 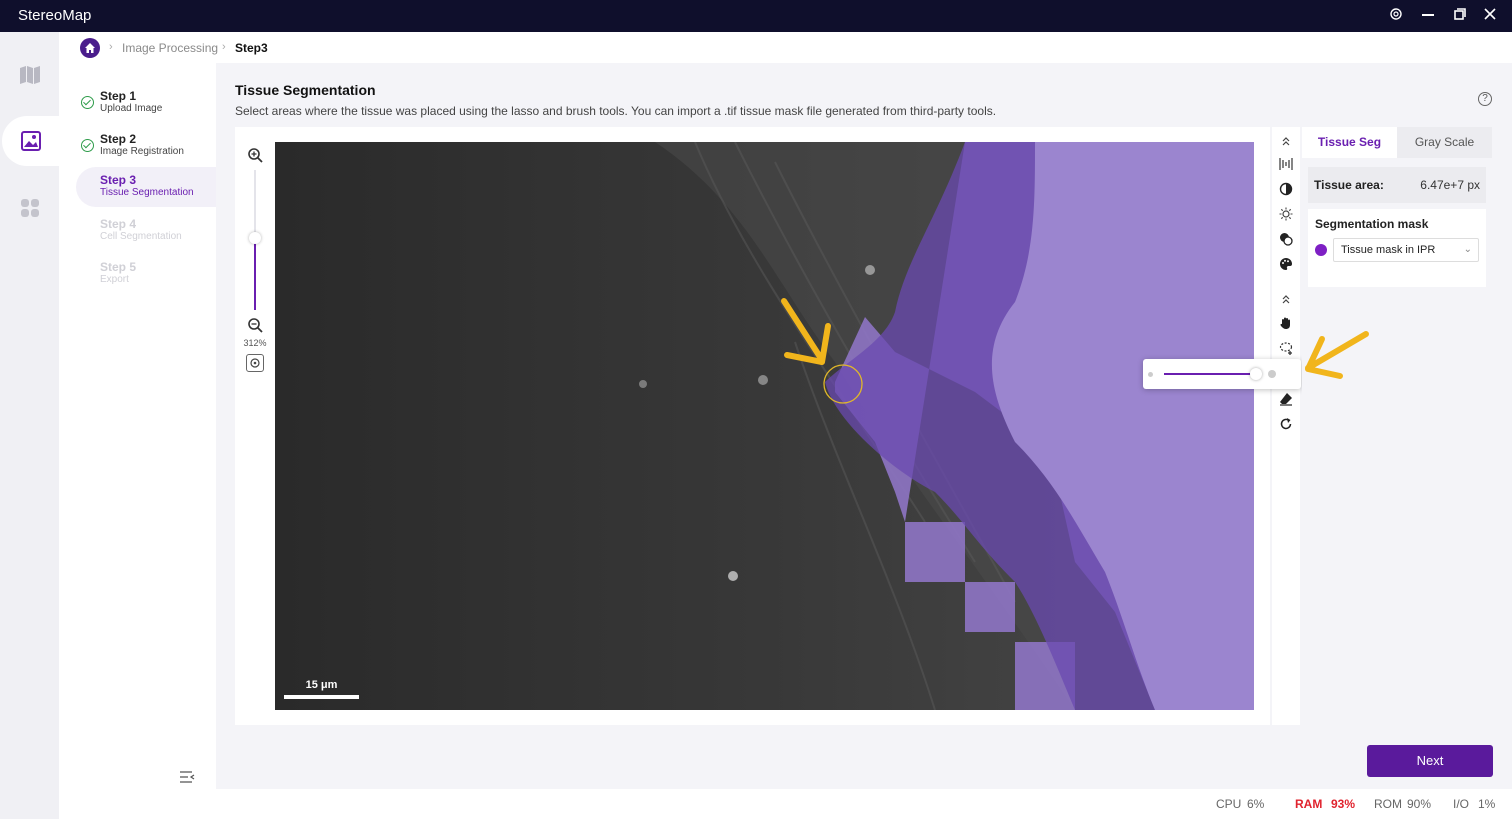 What do you see at coordinates (141, 236) in the screenshot?
I see `step-subtitle: Cell Segmentation` at bounding box center [141, 236].